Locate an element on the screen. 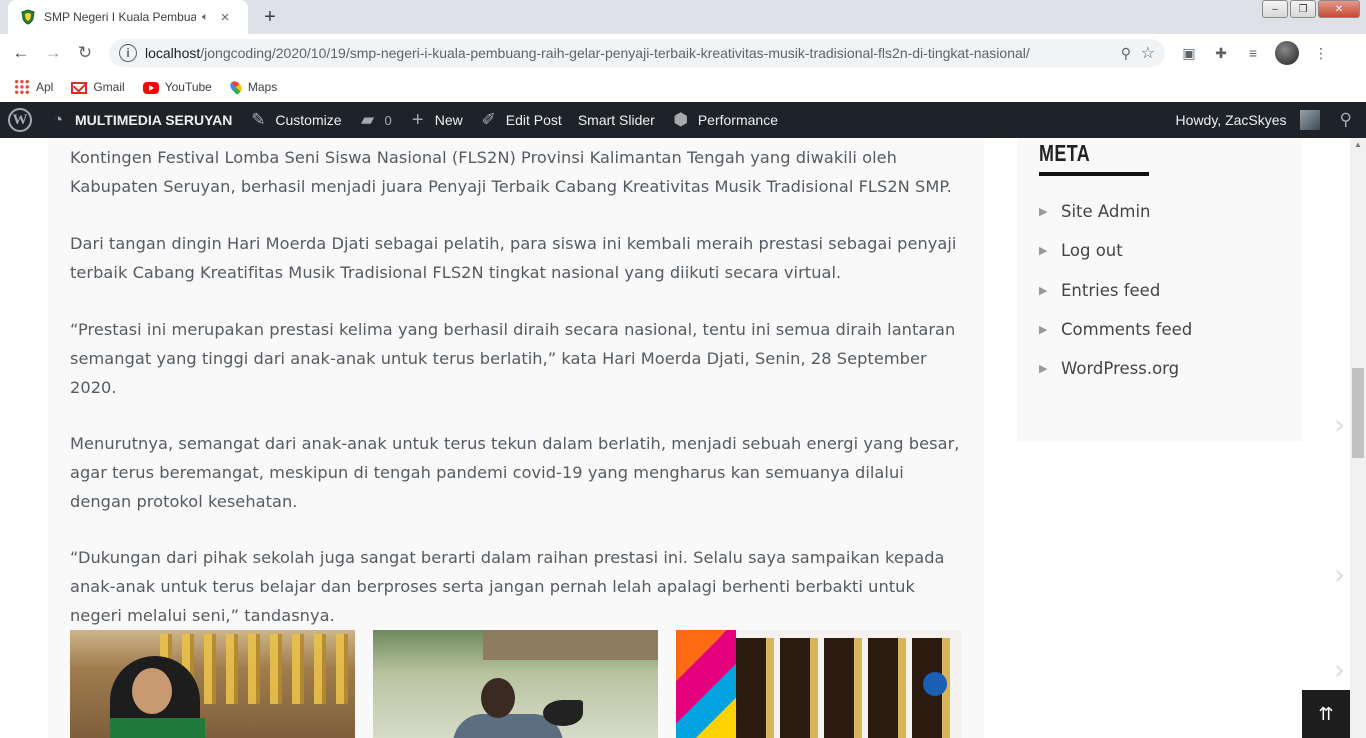  meta-link-label: Comments feed is located at coordinates (1127, 330).